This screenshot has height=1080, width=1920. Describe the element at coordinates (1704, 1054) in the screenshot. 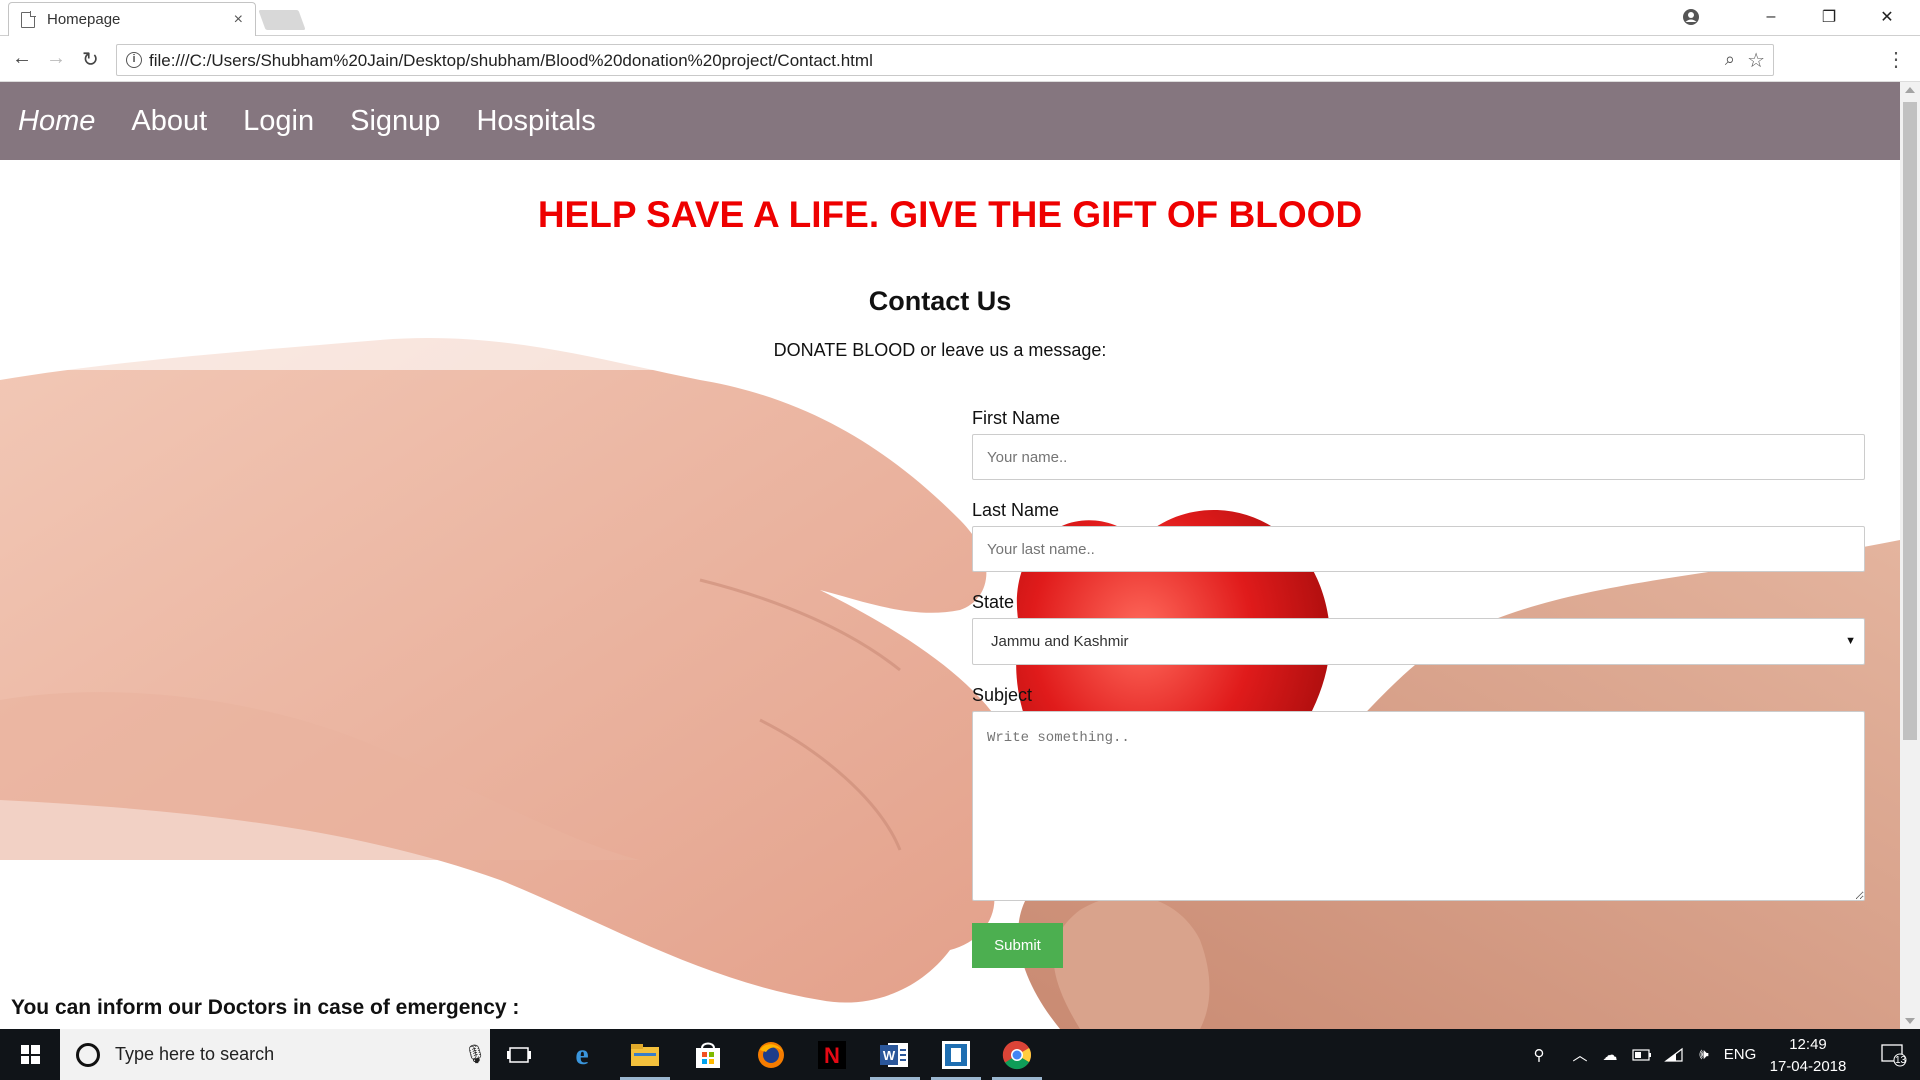

I see `volume-icon: 🕪` at that location.